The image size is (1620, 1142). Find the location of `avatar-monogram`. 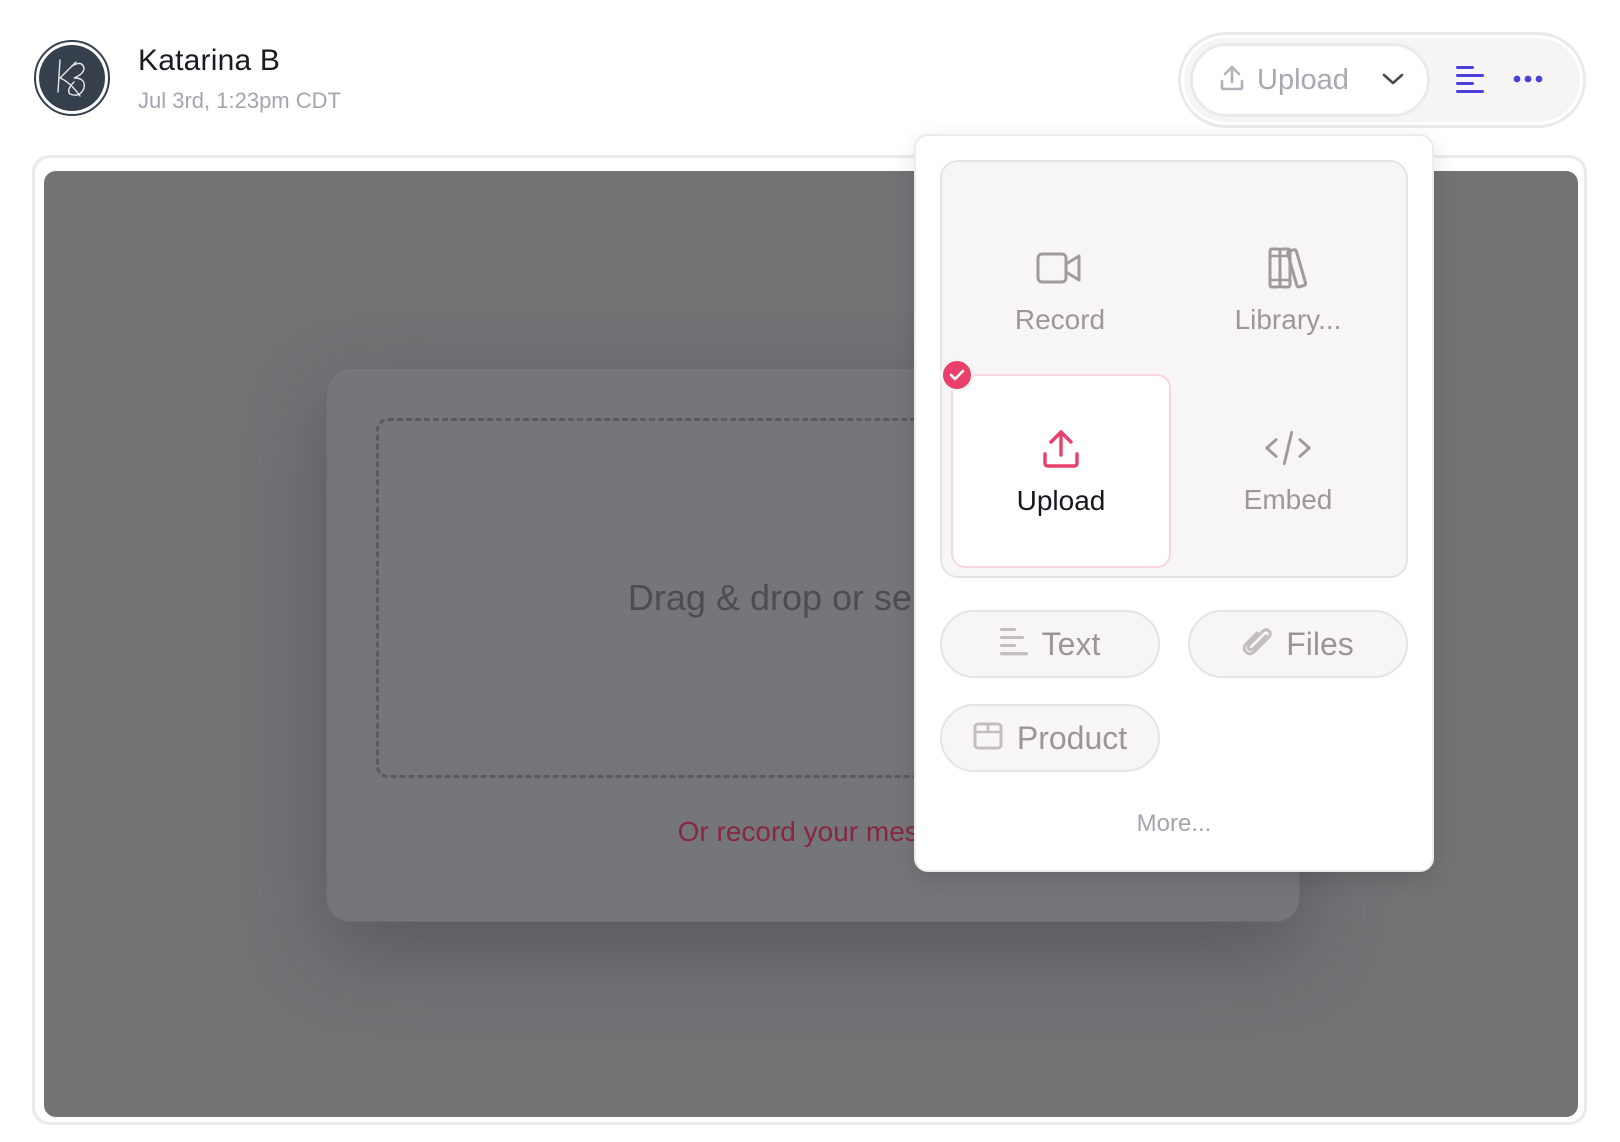

avatar-monogram is located at coordinates (72, 78).